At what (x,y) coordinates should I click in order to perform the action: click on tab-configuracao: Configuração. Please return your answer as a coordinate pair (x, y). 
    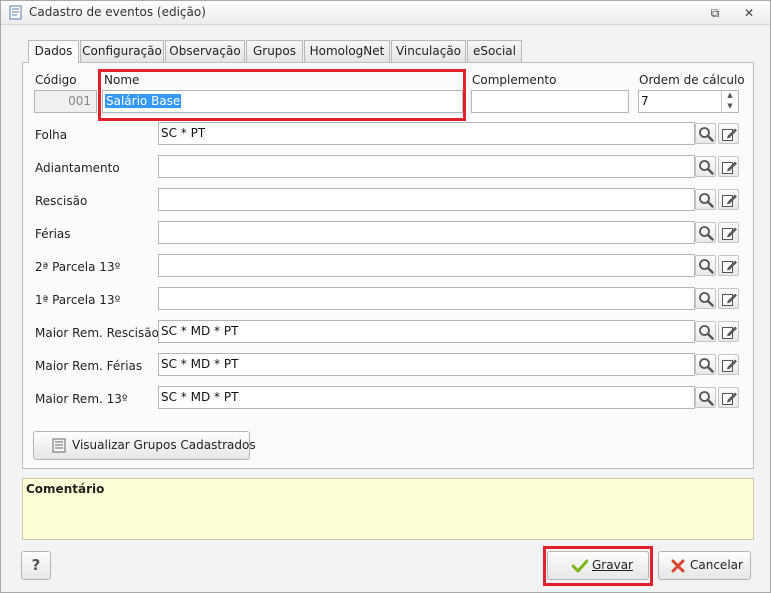
    Looking at the image, I should click on (122, 51).